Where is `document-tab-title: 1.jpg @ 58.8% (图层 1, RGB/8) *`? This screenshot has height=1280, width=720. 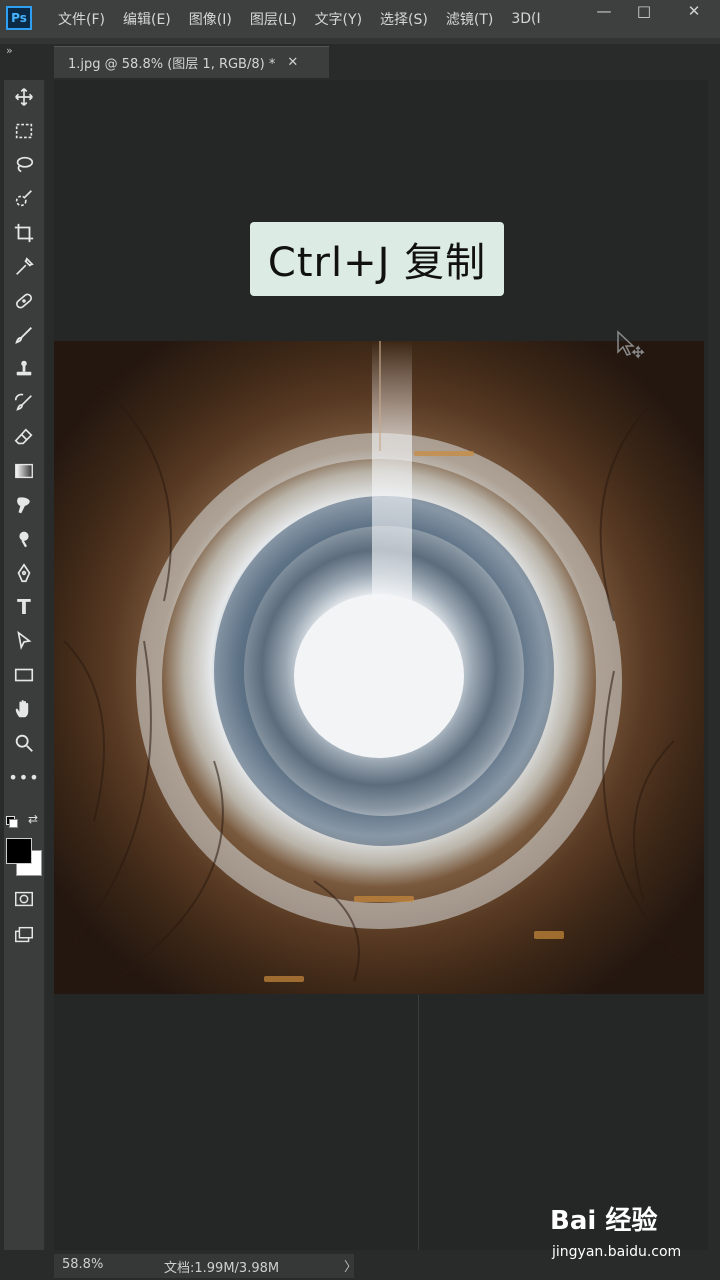 document-tab-title: 1.jpg @ 58.8% (图层 1, RGB/8) * is located at coordinates (172, 64).